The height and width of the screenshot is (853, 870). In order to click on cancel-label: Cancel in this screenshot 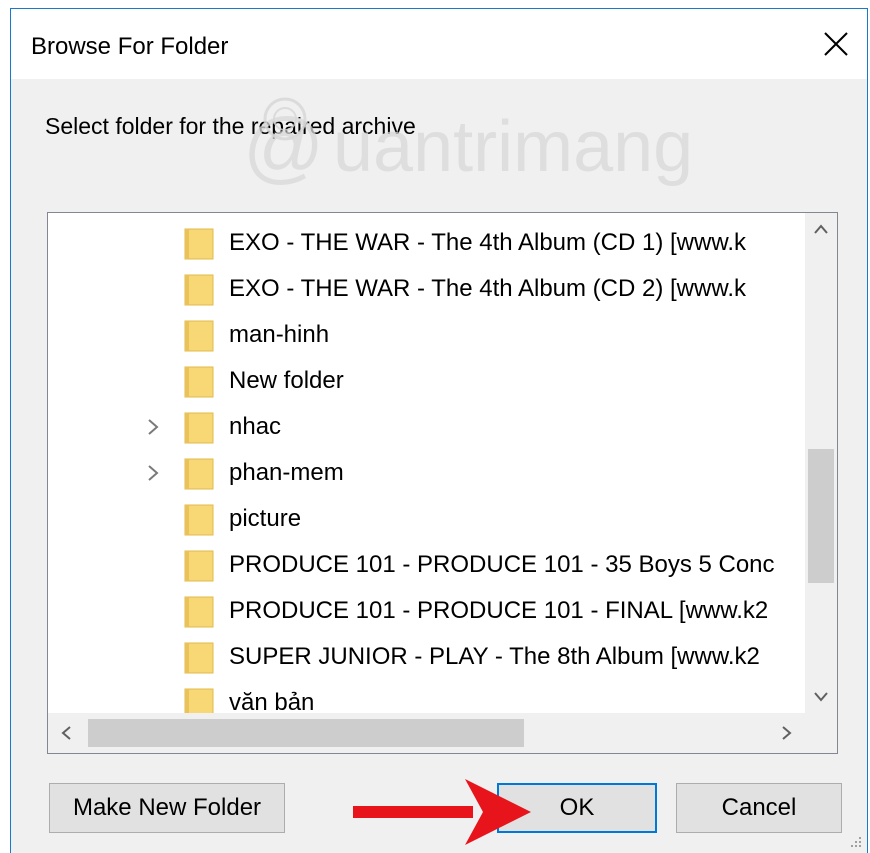, I will do `click(759, 807)`.